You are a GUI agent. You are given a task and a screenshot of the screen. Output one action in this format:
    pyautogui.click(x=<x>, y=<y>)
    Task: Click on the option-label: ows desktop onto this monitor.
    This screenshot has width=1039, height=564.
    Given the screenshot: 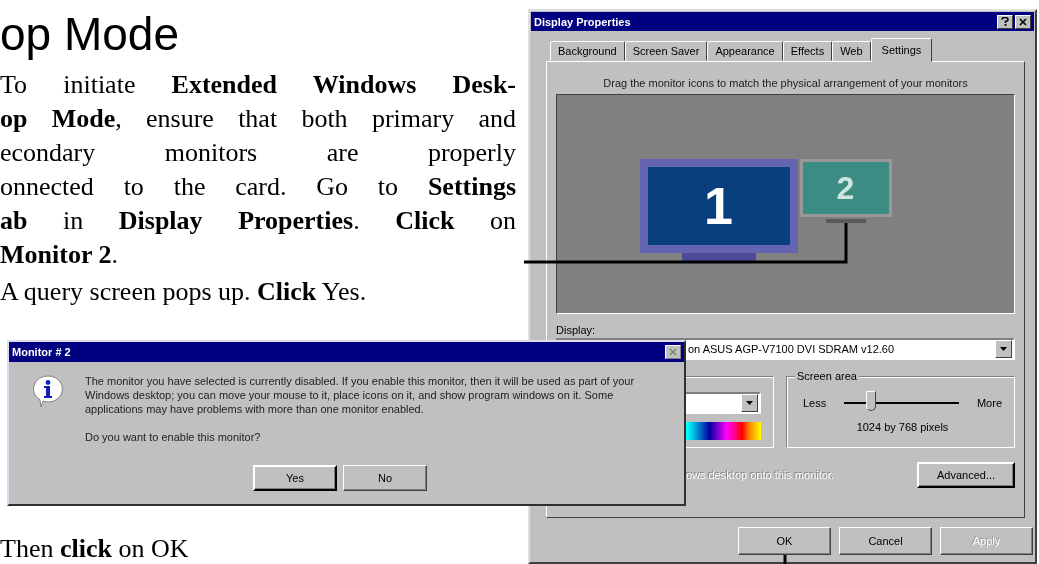 What is the action you would take?
    pyautogui.click(x=760, y=475)
    